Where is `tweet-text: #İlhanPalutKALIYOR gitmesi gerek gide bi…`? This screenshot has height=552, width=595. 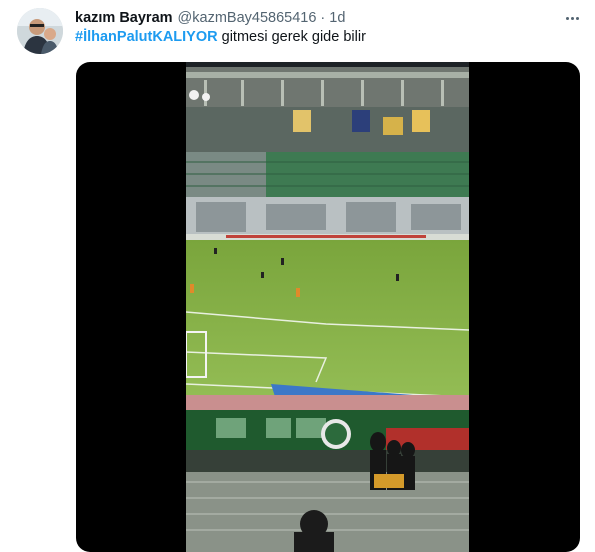
tweet-text: #İlhanPalutKALIYOR gitmesi gerek gide bi… is located at coordinates (220, 37).